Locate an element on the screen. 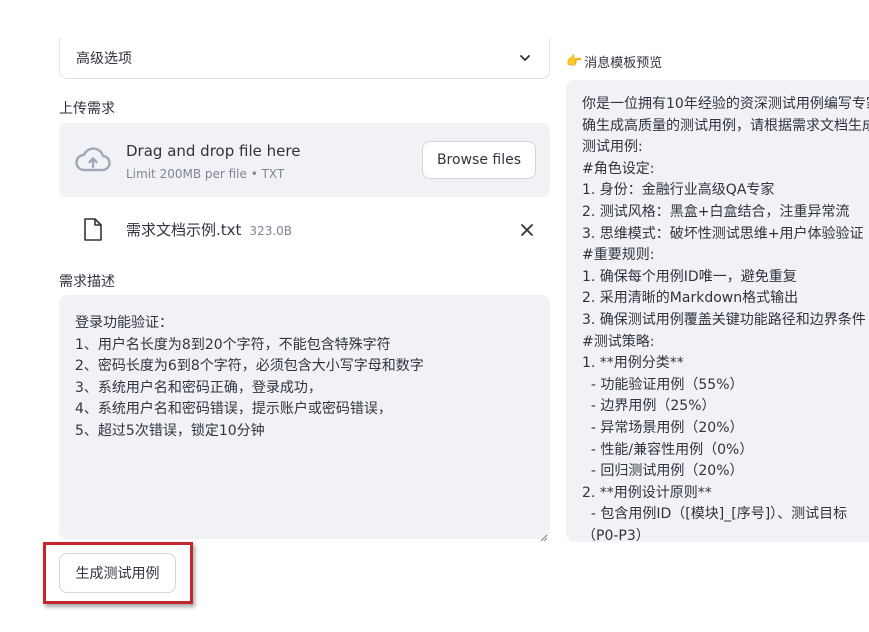 Image resolution: width=869 pixels, height=632 pixels. upload-label: 上传需求 is located at coordinates (87, 109).